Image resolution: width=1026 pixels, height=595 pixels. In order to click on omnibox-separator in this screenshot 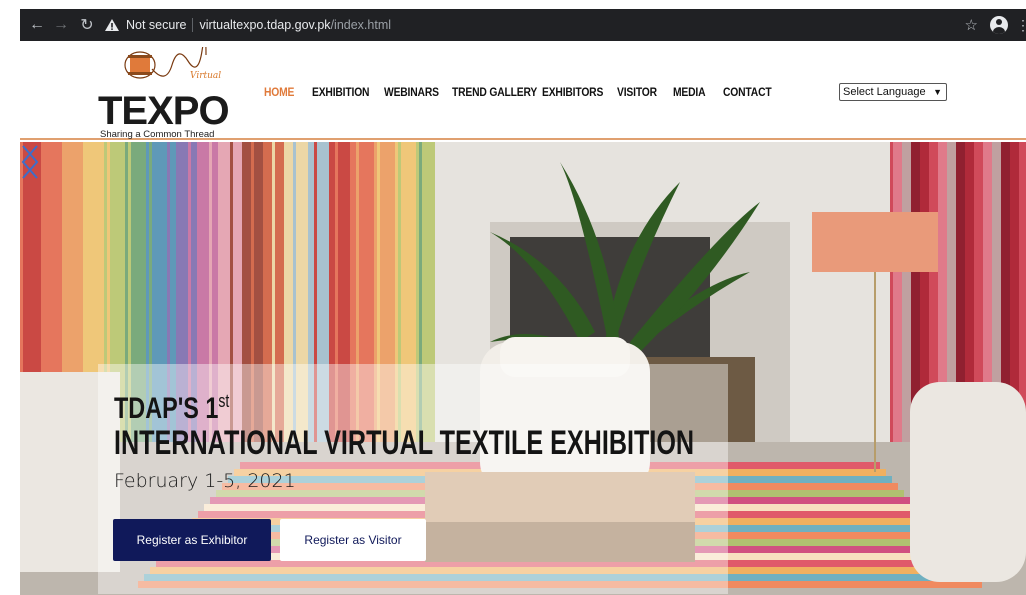, I will do `click(193, 25)`.